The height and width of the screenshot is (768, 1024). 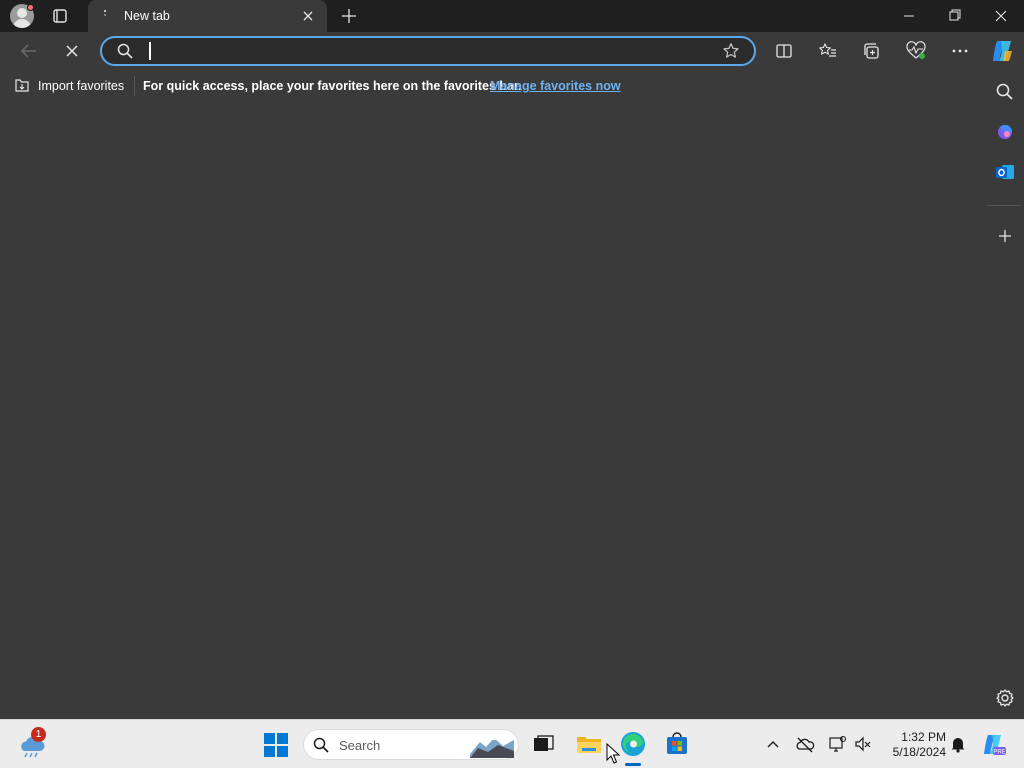 I want to click on collections-icon, so click(x=871, y=51).